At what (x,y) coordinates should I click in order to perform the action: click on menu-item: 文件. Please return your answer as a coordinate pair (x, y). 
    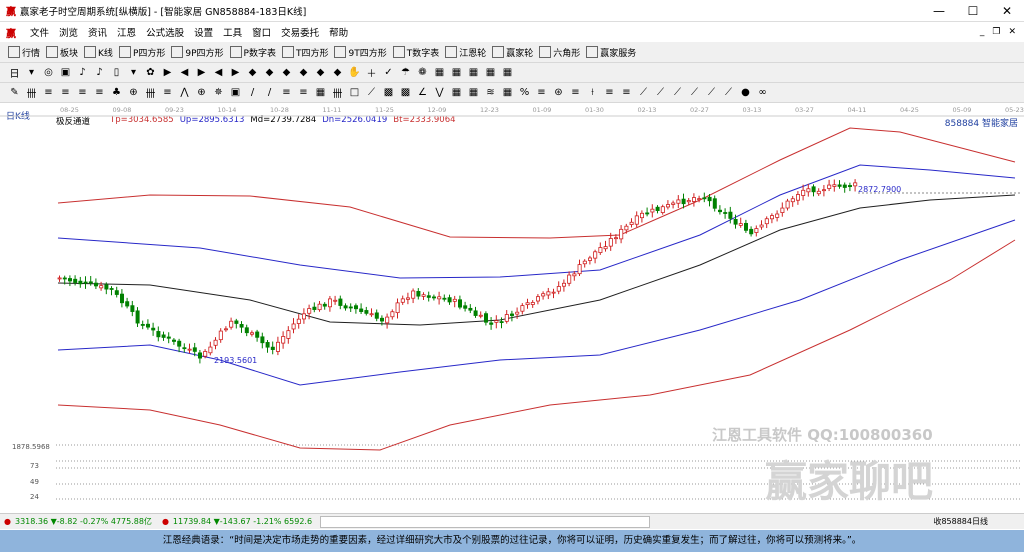
    Looking at the image, I should click on (39, 32).